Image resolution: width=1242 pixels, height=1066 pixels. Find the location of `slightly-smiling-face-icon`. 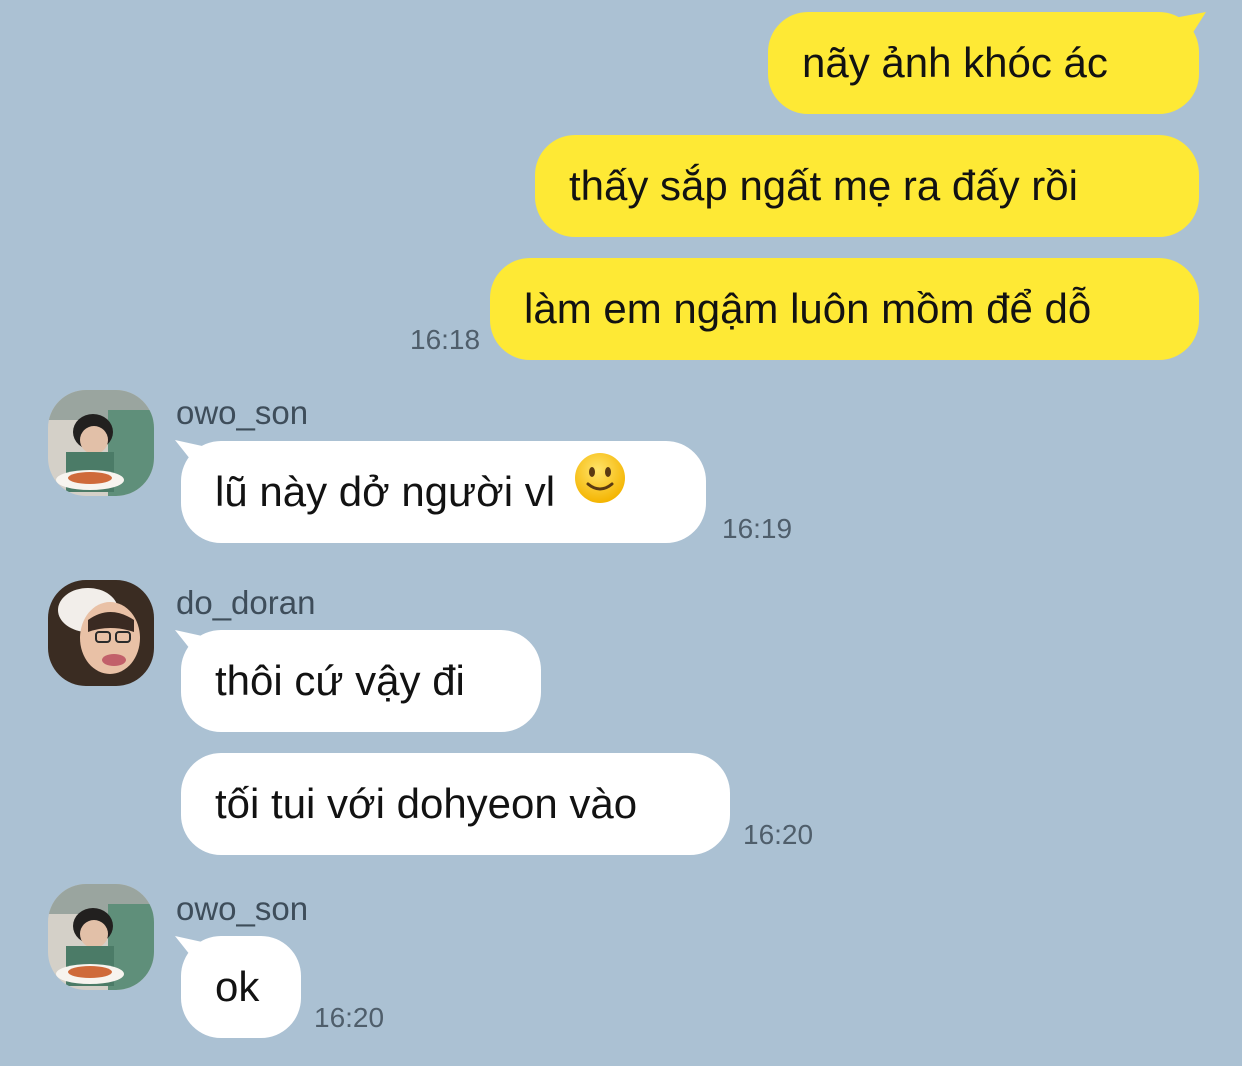

slightly-smiling-face-icon is located at coordinates (600, 491).